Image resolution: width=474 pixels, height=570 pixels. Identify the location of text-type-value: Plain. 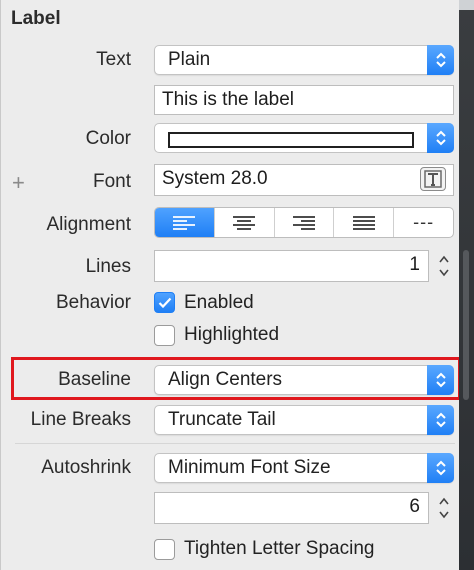
(189, 59).